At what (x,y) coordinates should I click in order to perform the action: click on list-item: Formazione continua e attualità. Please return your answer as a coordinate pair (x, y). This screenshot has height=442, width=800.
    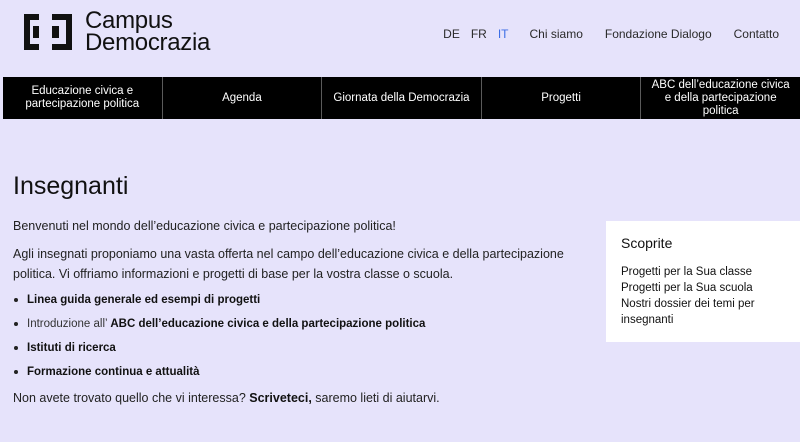
    Looking at the image, I should click on (303, 372).